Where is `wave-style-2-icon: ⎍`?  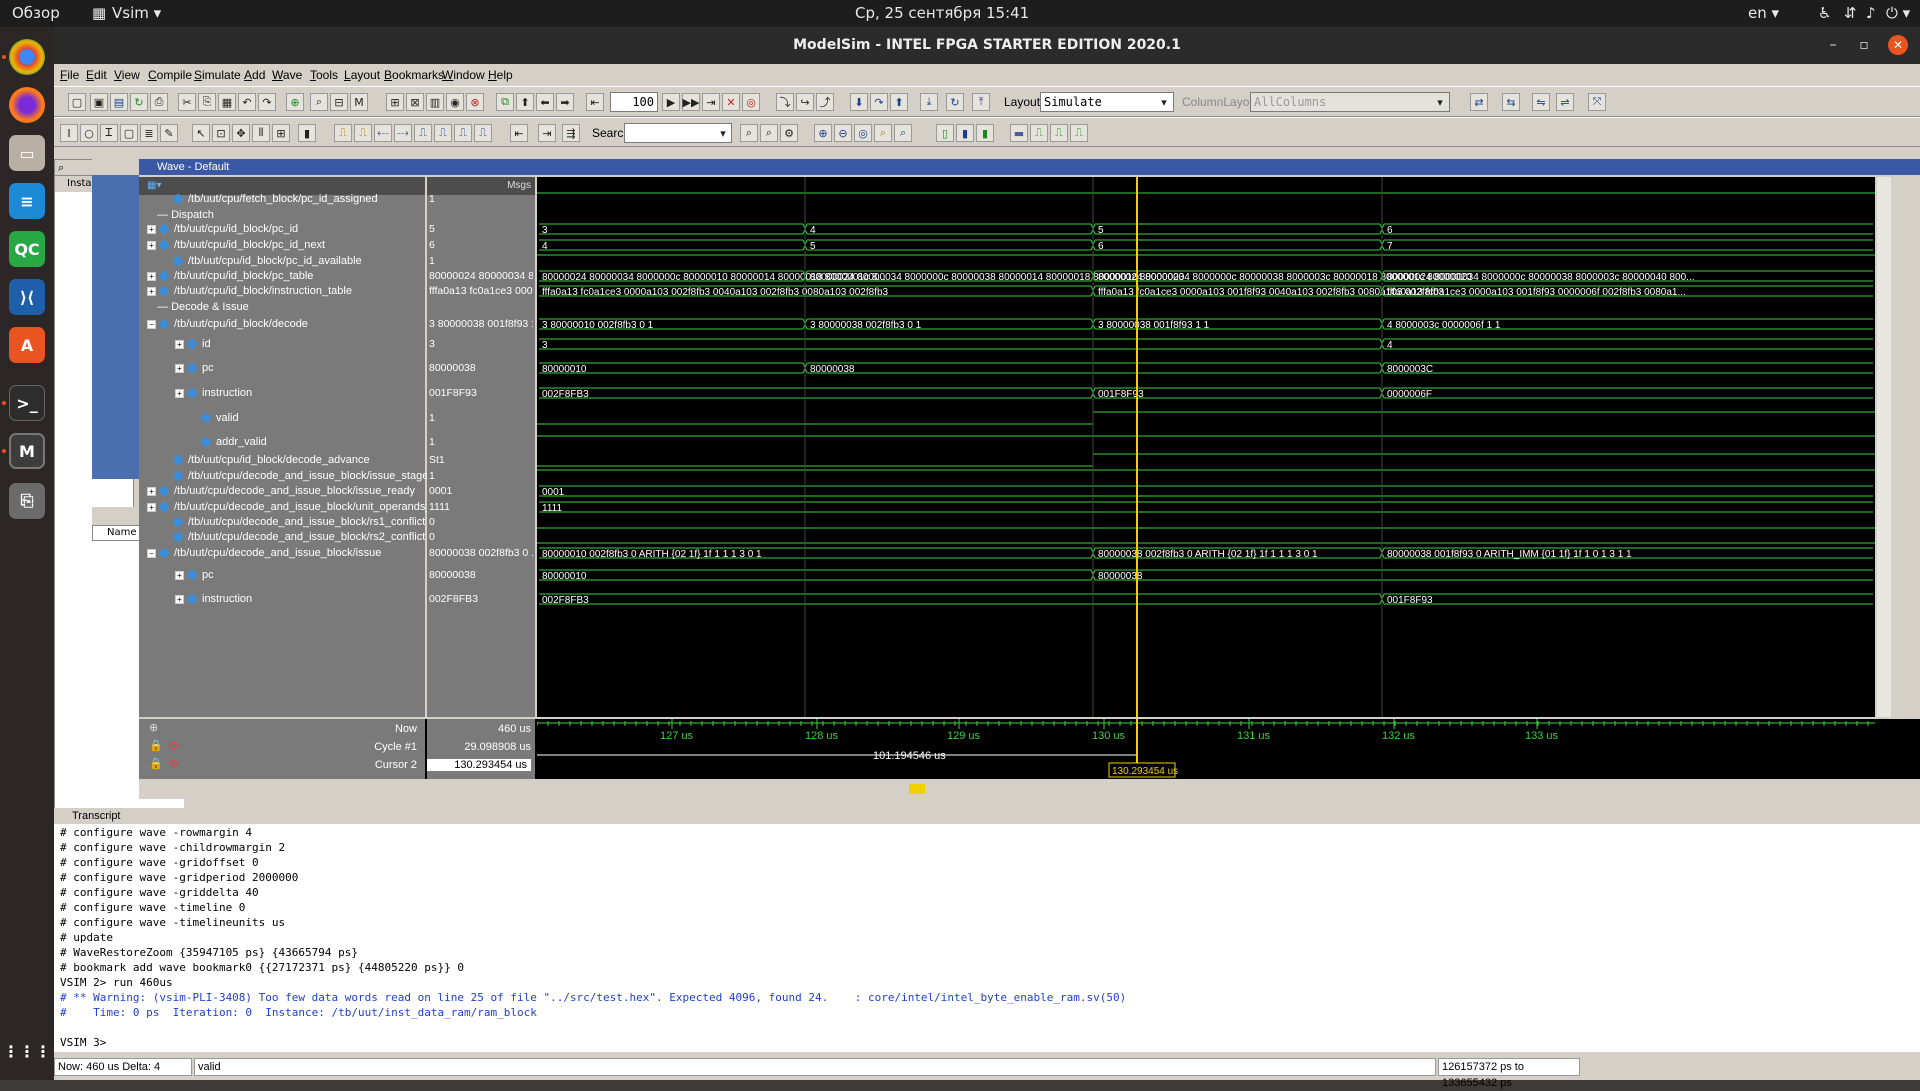
wave-style-2-icon: ⎍ is located at coordinates (1039, 133).